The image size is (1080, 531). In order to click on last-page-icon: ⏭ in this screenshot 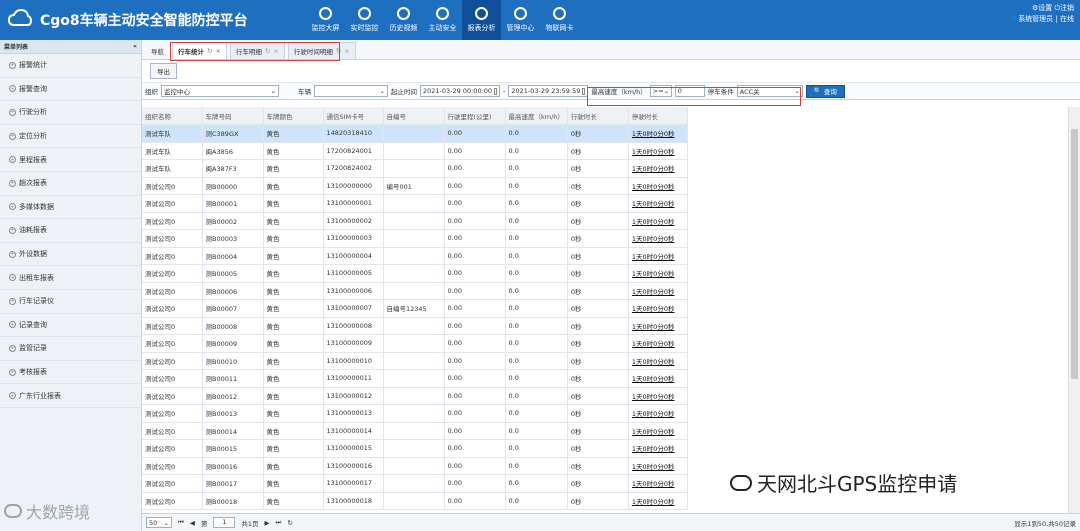, I will do `click(279, 522)`.